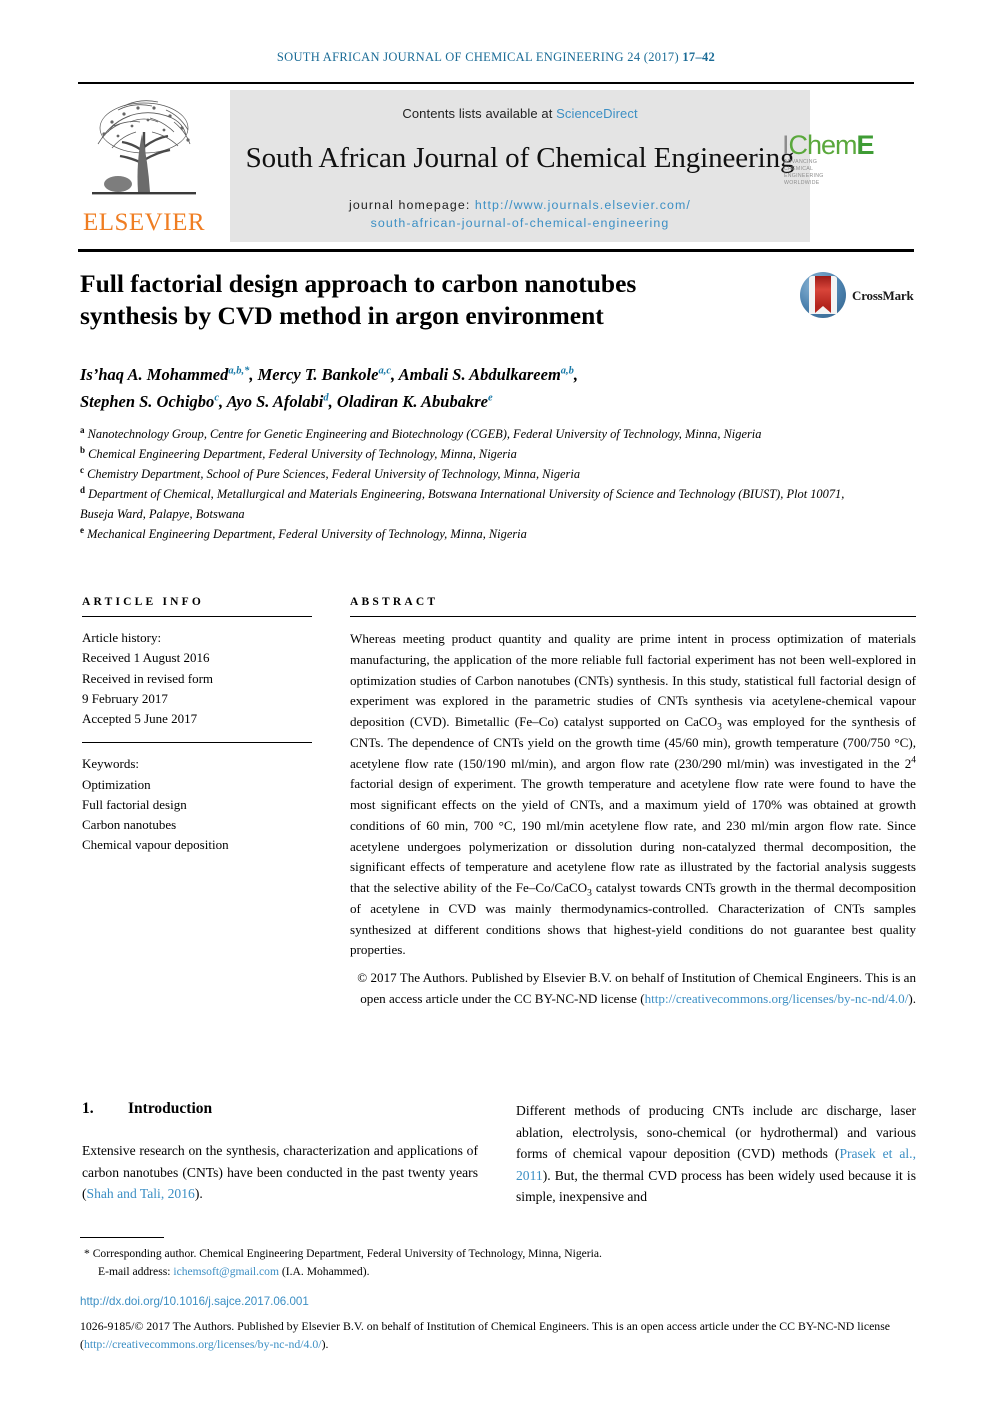  I want to click on email-label: E-mail address:, so click(136, 1271).